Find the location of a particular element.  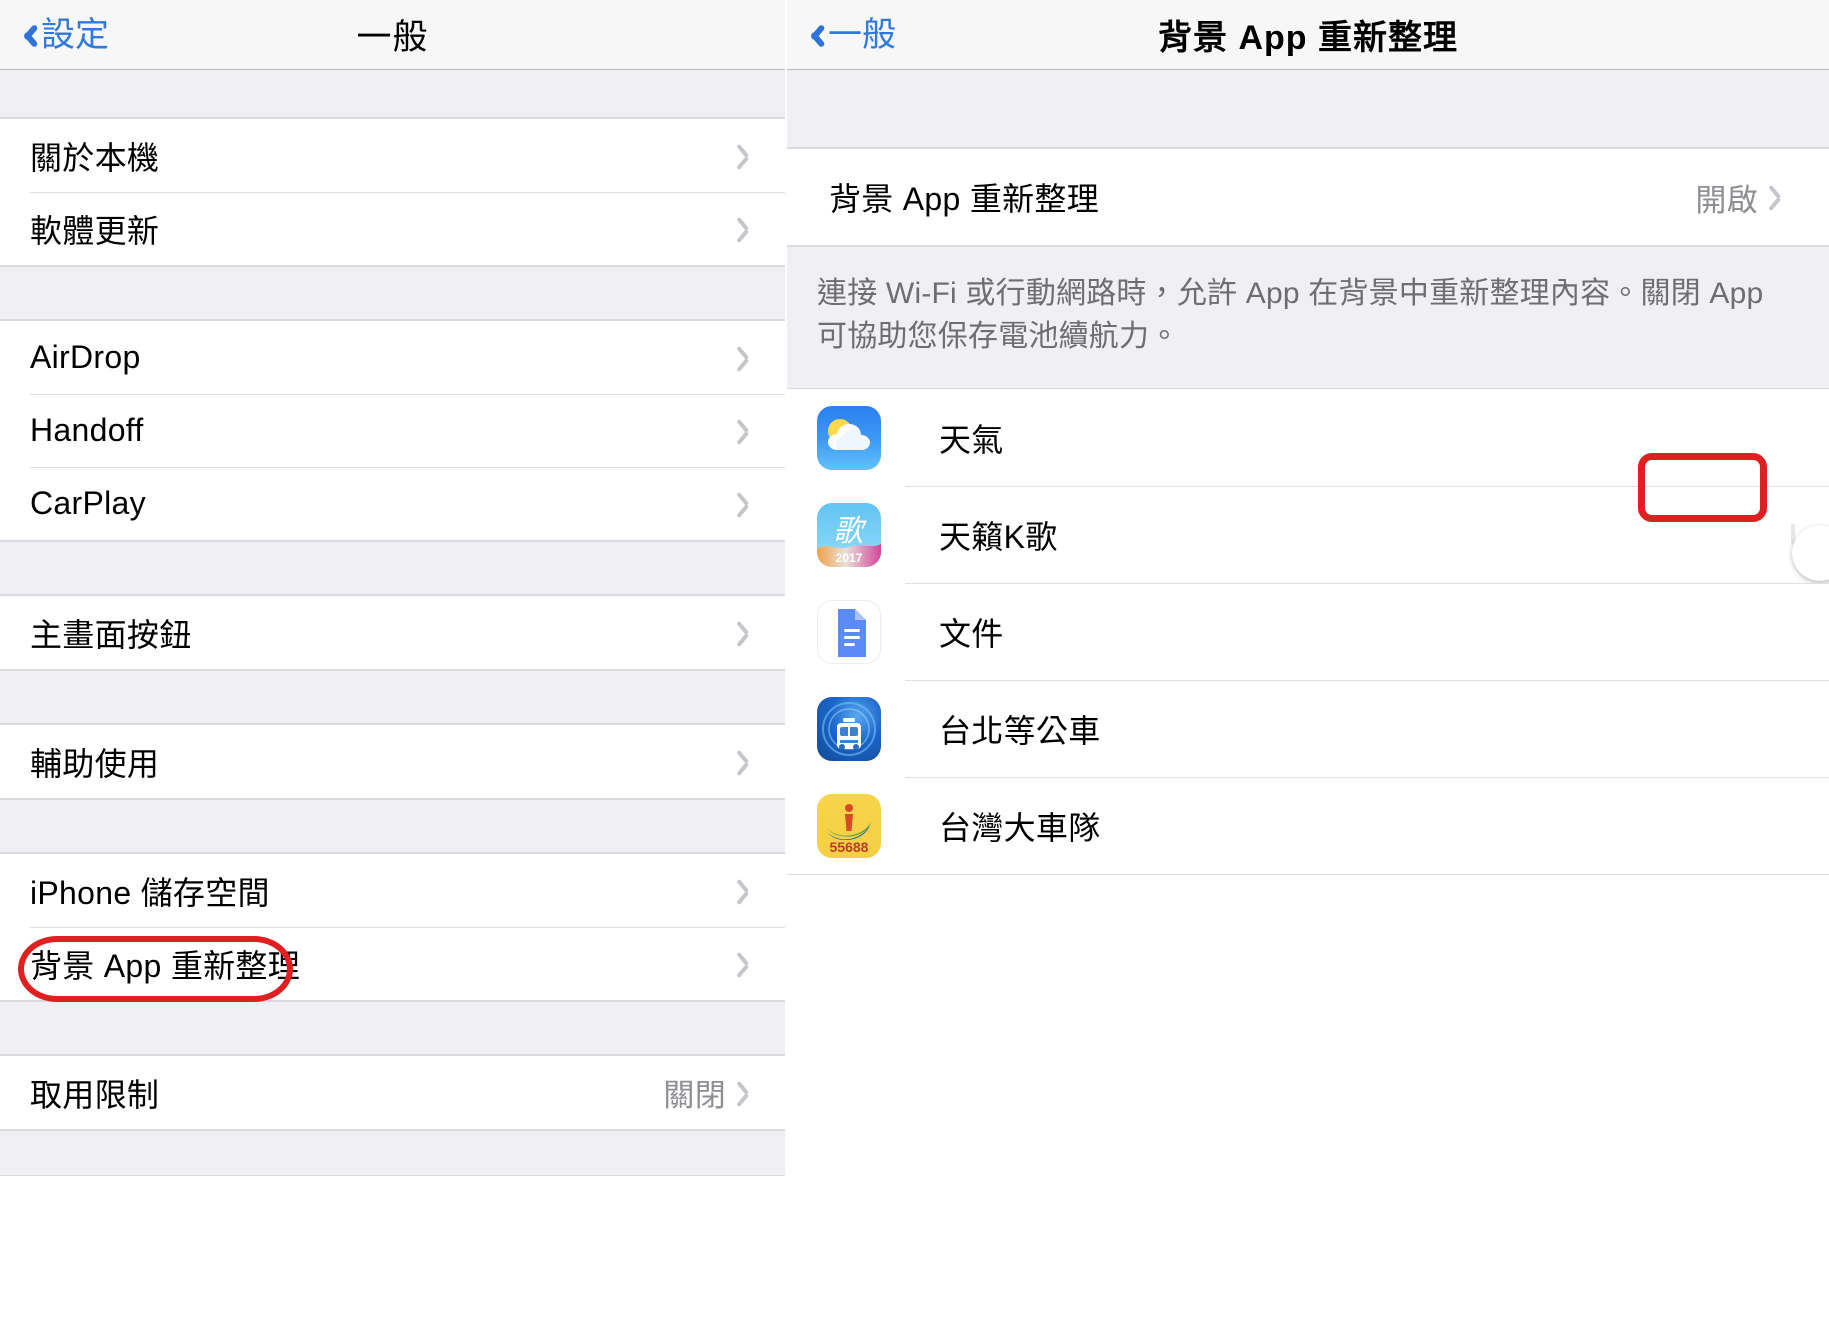

settings-row-handoff: Handoff is located at coordinates (392, 430).